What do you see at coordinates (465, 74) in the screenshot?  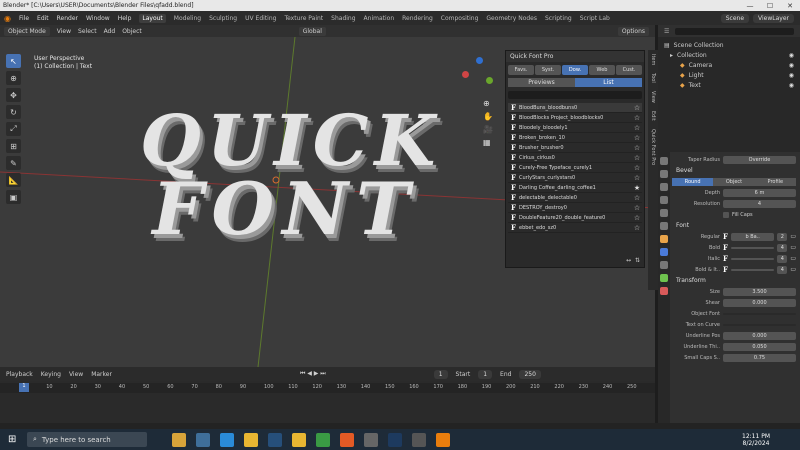 I see `x-axis-icon` at bounding box center [465, 74].